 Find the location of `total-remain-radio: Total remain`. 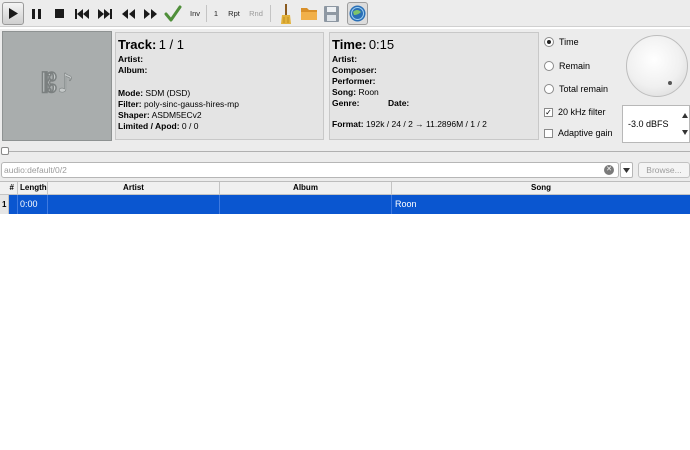

total-remain-radio: Total remain is located at coordinates (576, 89).